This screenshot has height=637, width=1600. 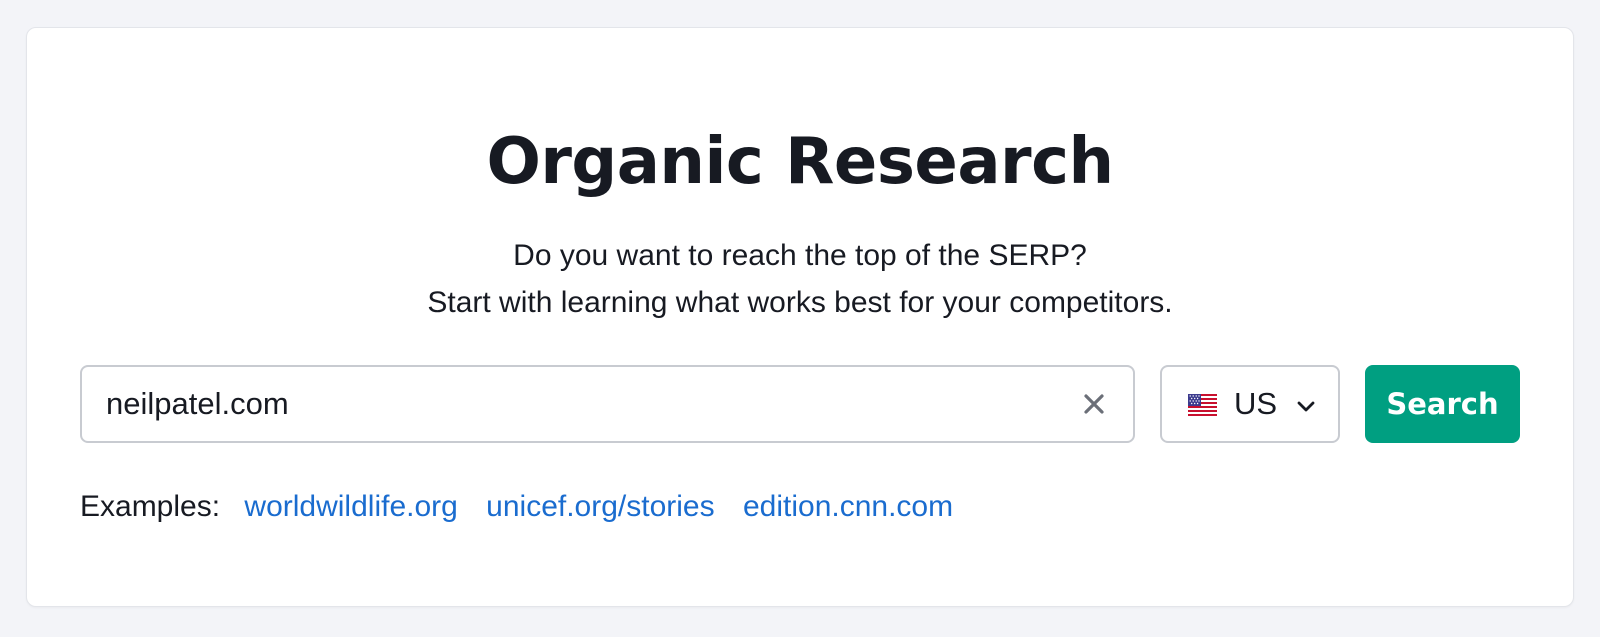 What do you see at coordinates (581, 404) in the screenshot?
I see `domain-search-input` at bounding box center [581, 404].